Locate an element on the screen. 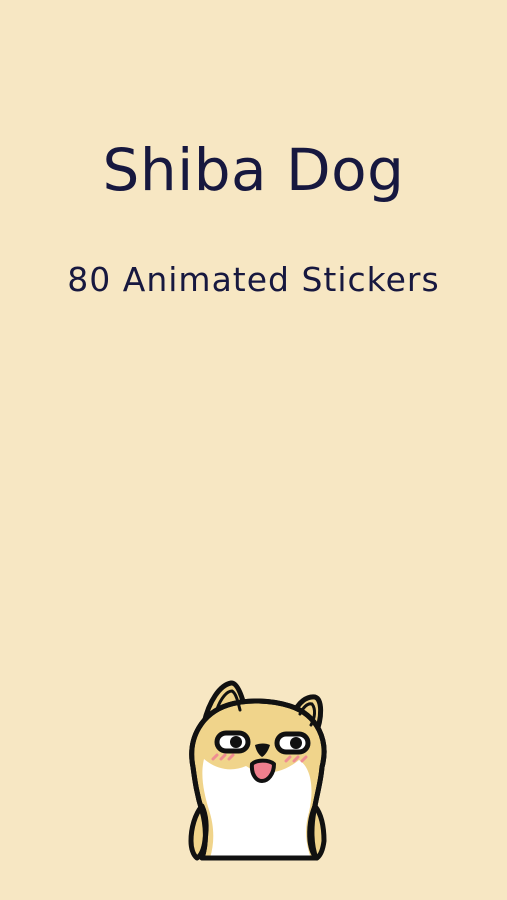 The image size is (507, 900). shiba-dog-illustration is located at coordinates (257, 770).